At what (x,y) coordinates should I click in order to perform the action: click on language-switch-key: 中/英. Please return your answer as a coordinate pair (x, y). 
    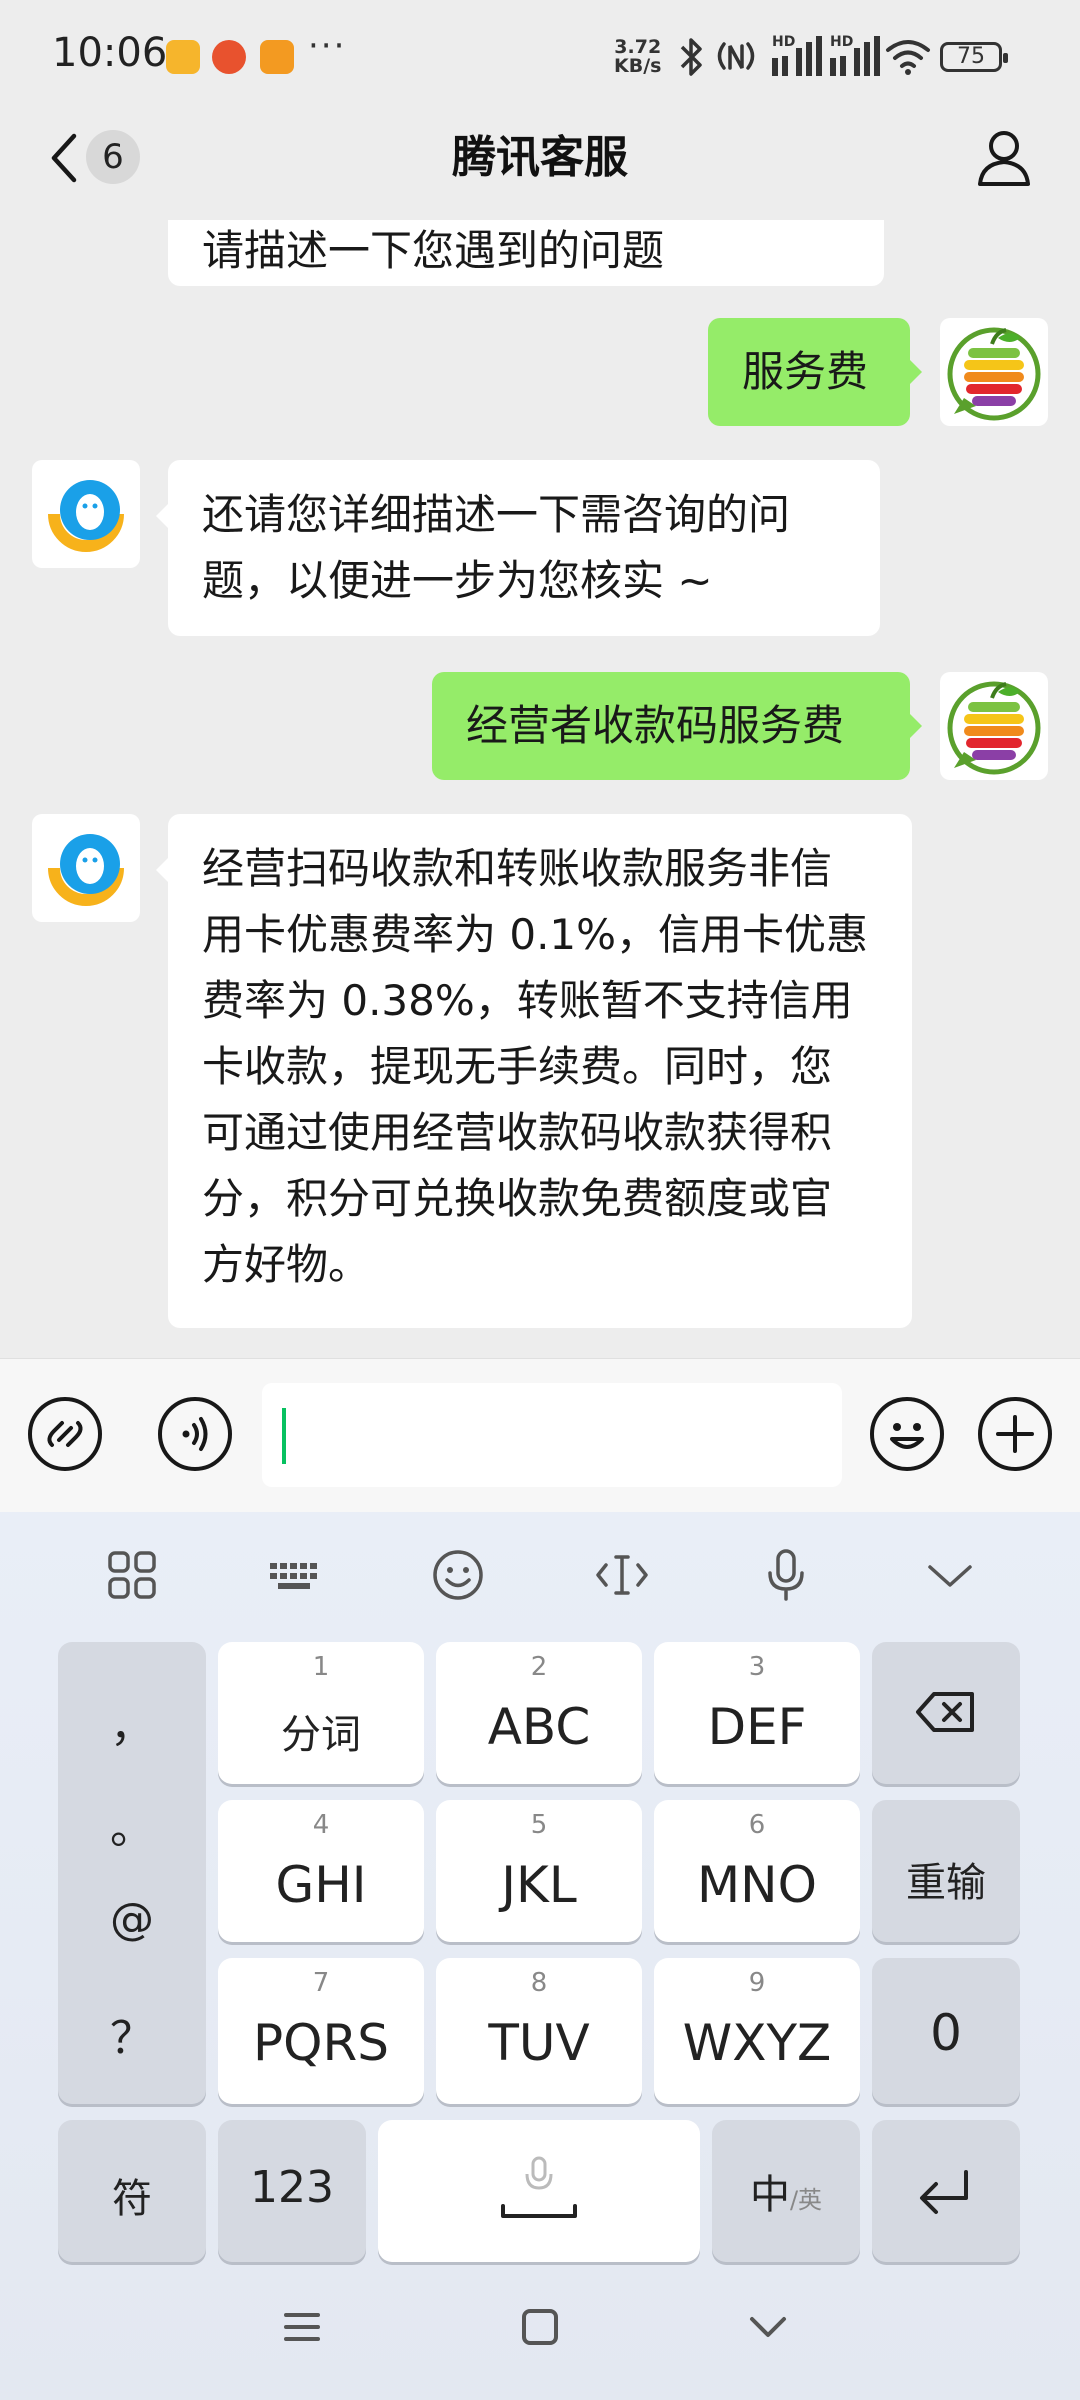
    Looking at the image, I should click on (786, 2191).